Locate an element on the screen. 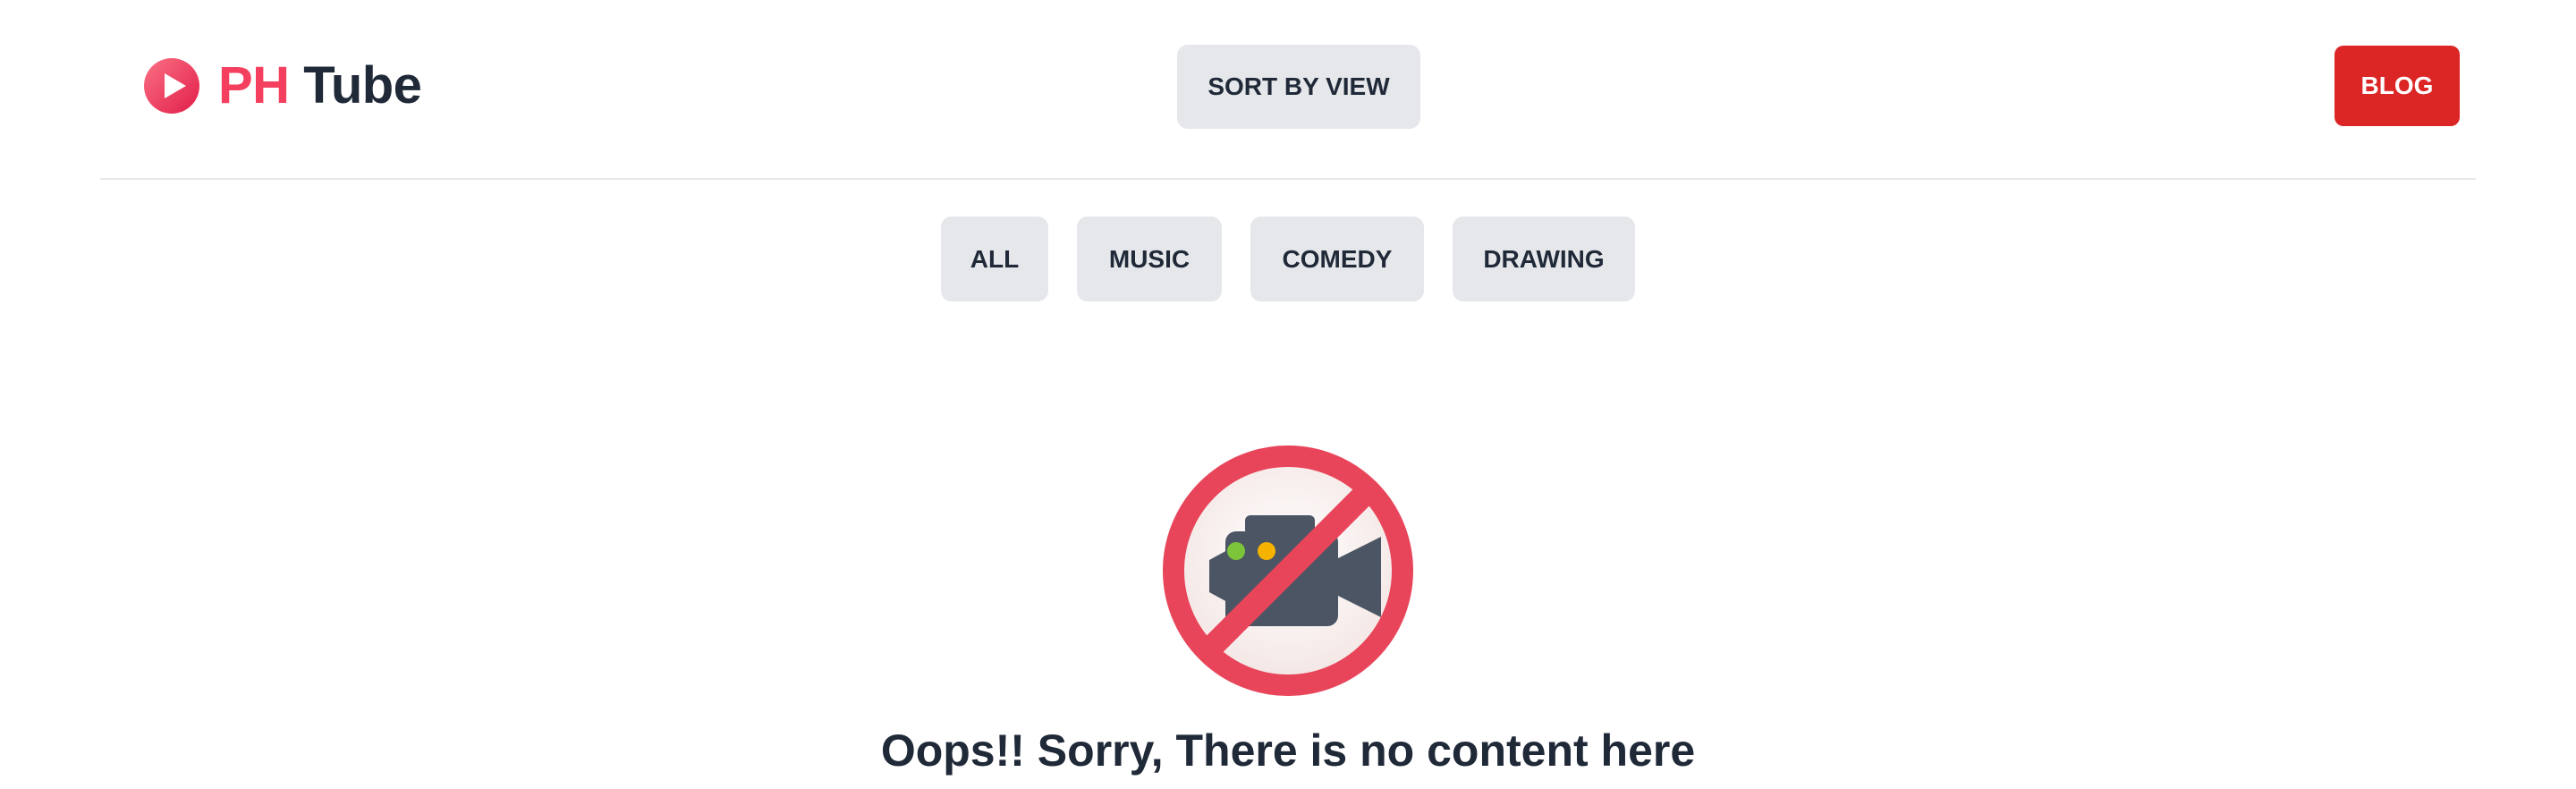 This screenshot has width=2576, height=789. logo: PH Tube is located at coordinates (282, 86).